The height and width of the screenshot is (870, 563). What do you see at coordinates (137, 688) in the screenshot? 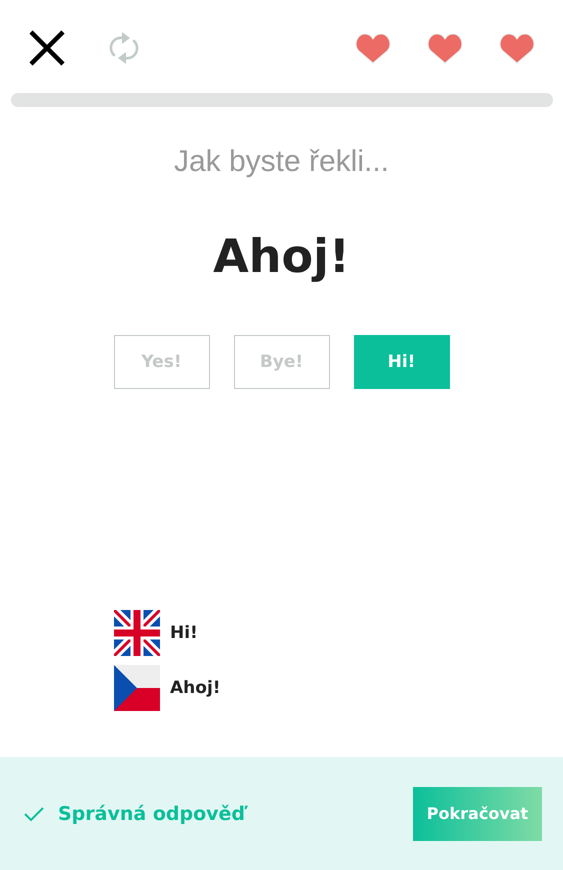
I see `czech-flag-icon` at bounding box center [137, 688].